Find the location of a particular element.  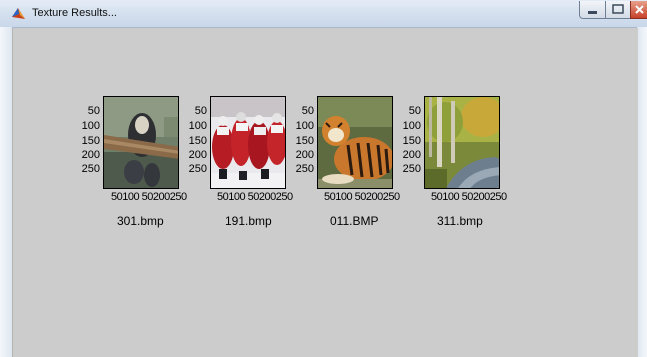

matlab-icon is located at coordinates (18, 13).